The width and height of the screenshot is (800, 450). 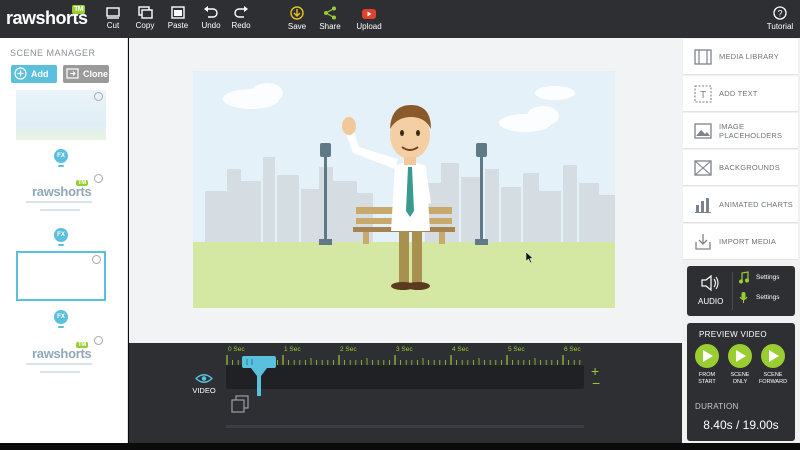 I want to click on media-library-label: MEDIA LIBRARY, so click(x=749, y=56).